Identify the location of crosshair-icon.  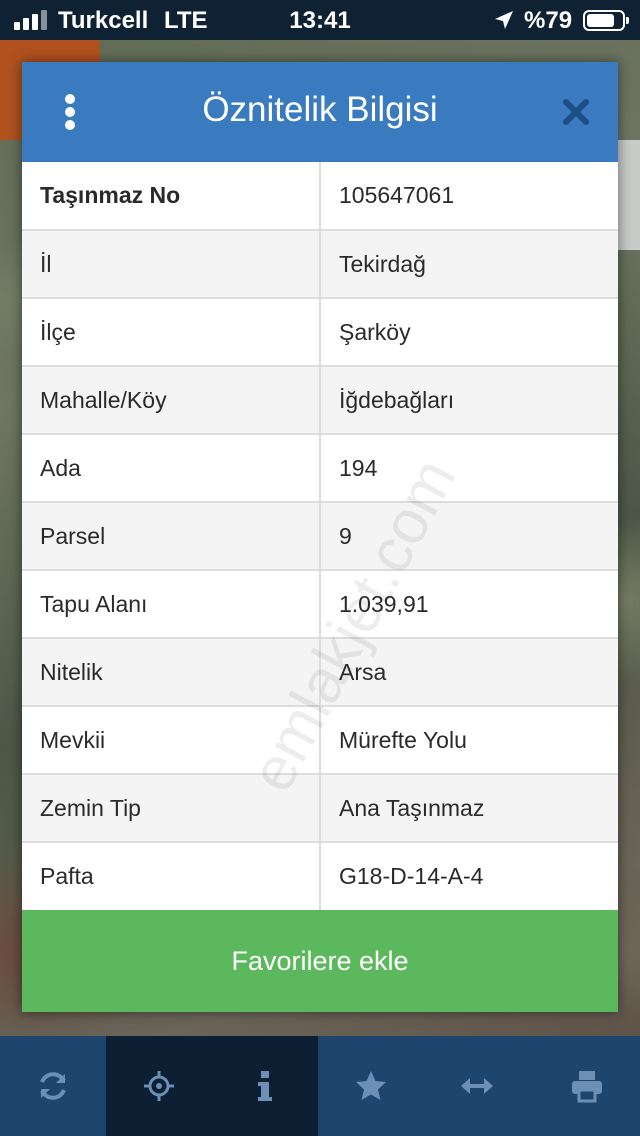
(159, 1086).